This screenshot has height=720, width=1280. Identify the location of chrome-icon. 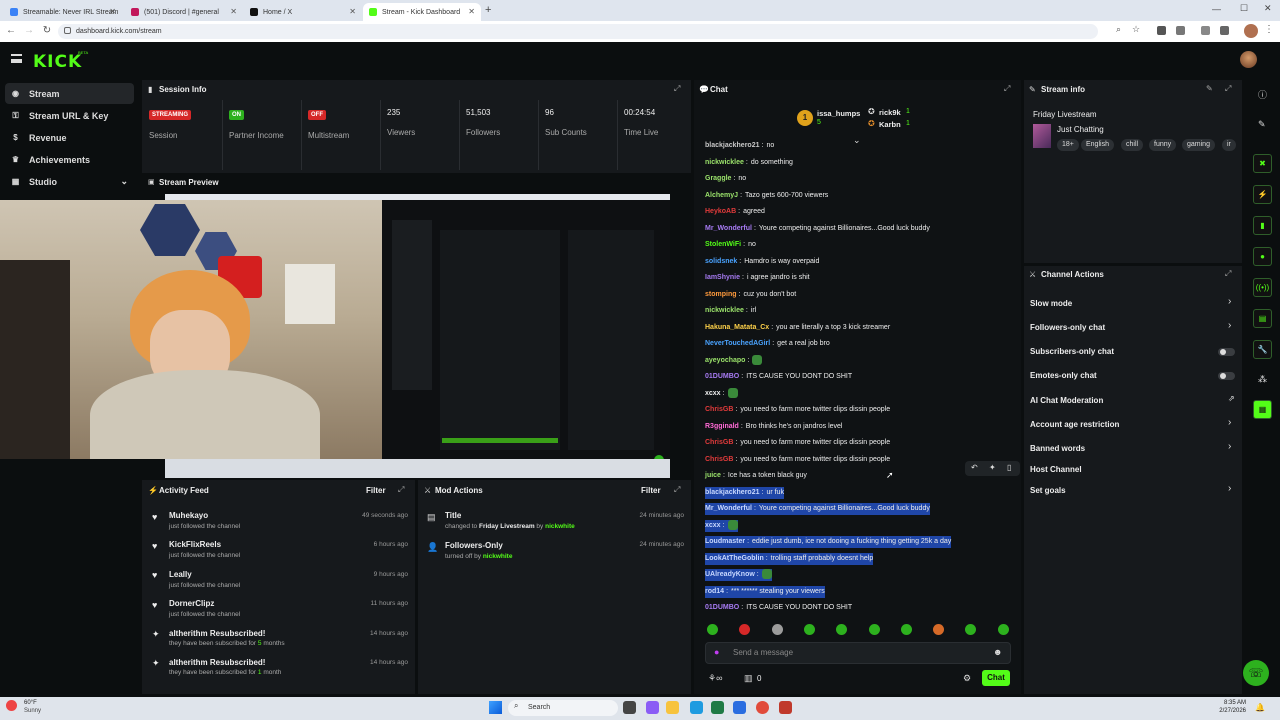
(762, 707).